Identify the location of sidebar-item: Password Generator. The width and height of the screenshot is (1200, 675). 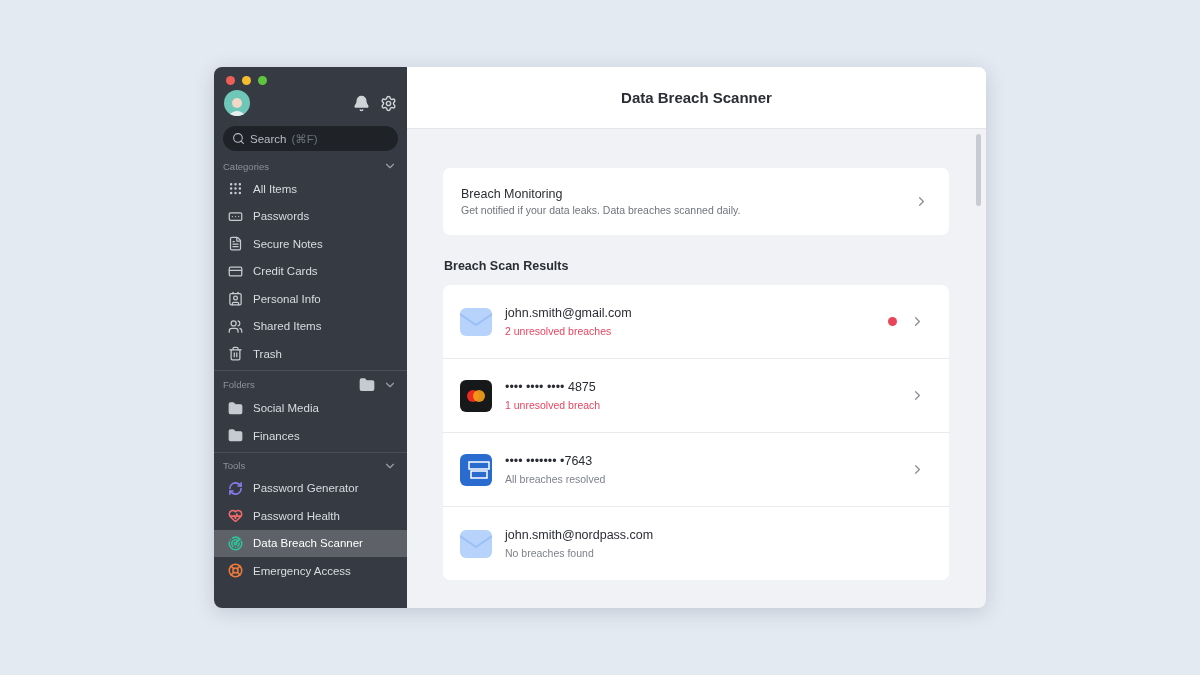
(310, 488).